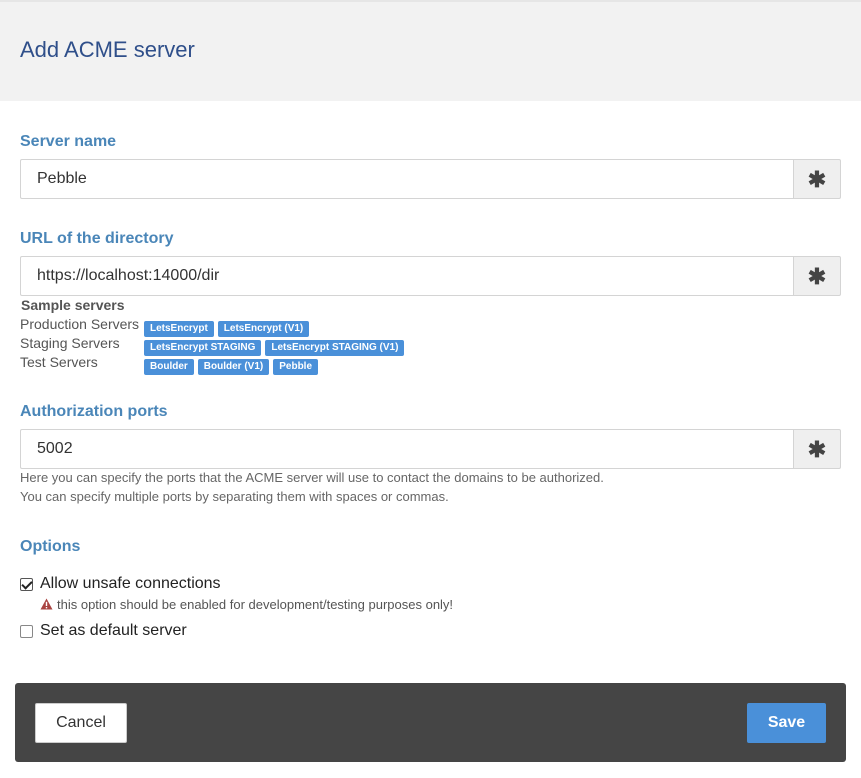 This screenshot has height=778, width=861. What do you see at coordinates (94, 411) in the screenshot?
I see `auth-ports-label: Authorization ports` at bounding box center [94, 411].